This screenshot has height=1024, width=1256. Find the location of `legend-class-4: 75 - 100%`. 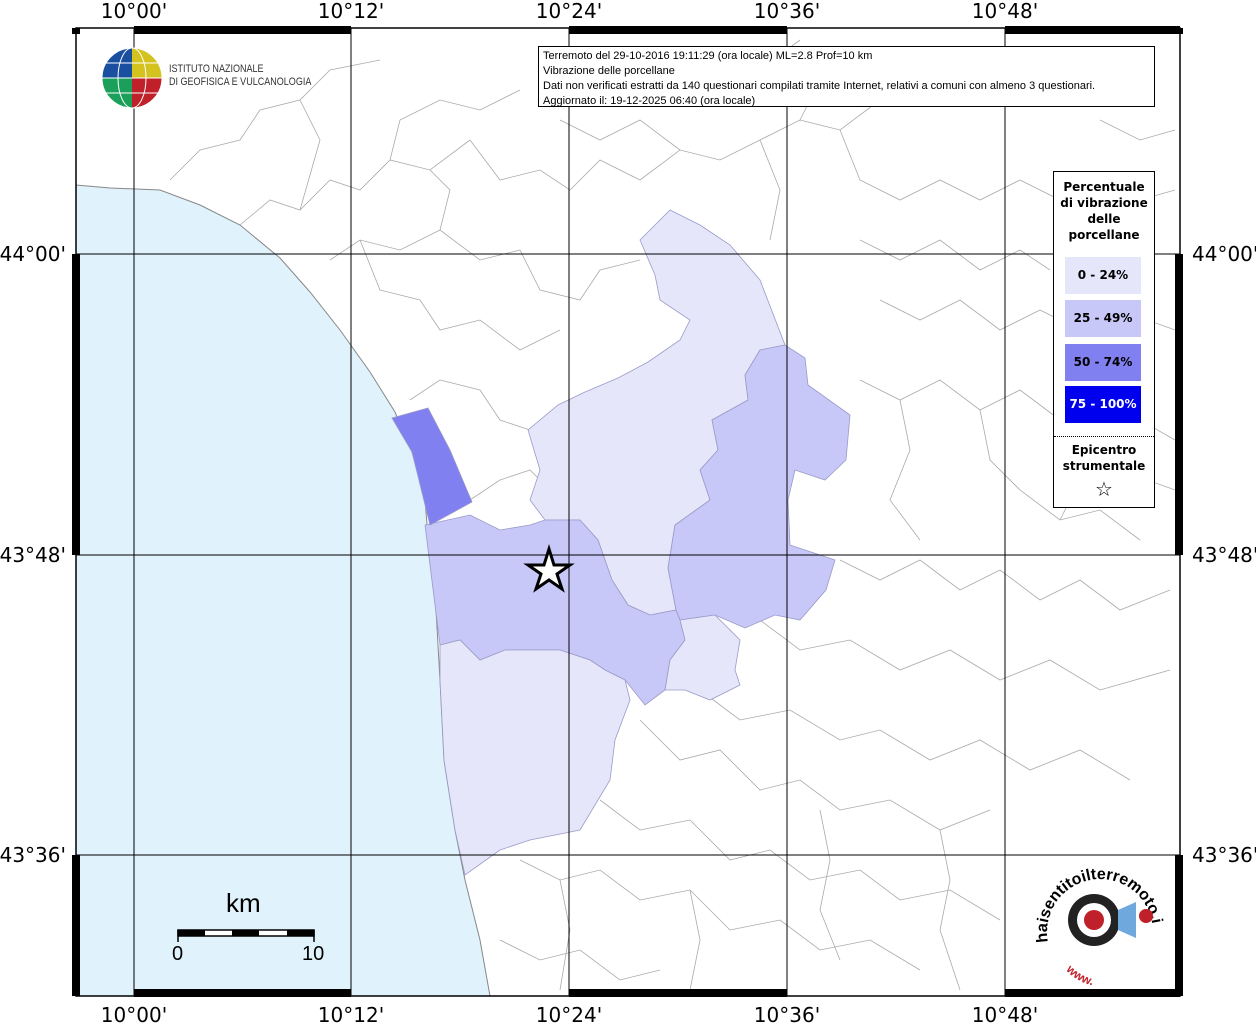

legend-class-4: 75 - 100% is located at coordinates (1103, 404).